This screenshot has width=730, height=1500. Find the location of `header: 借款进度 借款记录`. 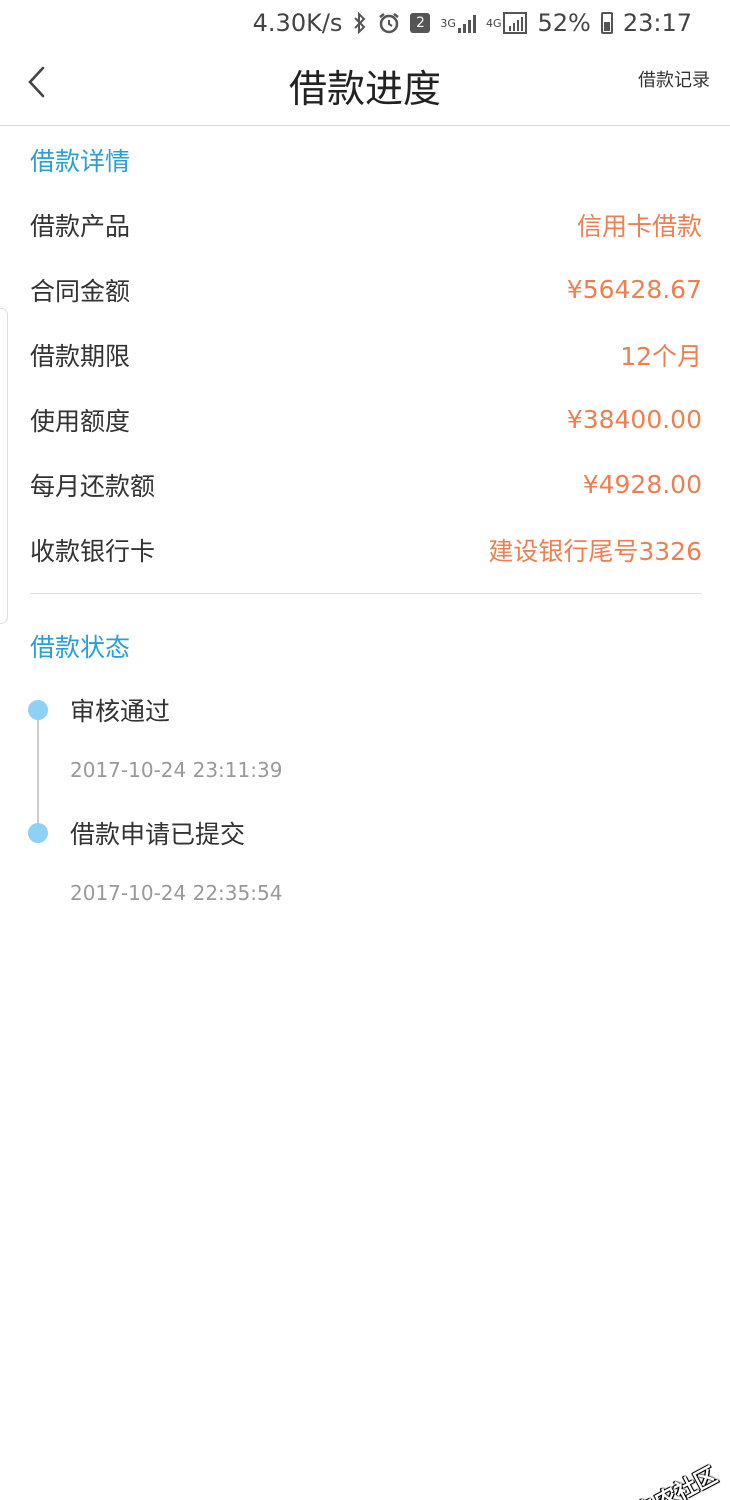

header: 借款进度 借款记录 is located at coordinates (365, 86).